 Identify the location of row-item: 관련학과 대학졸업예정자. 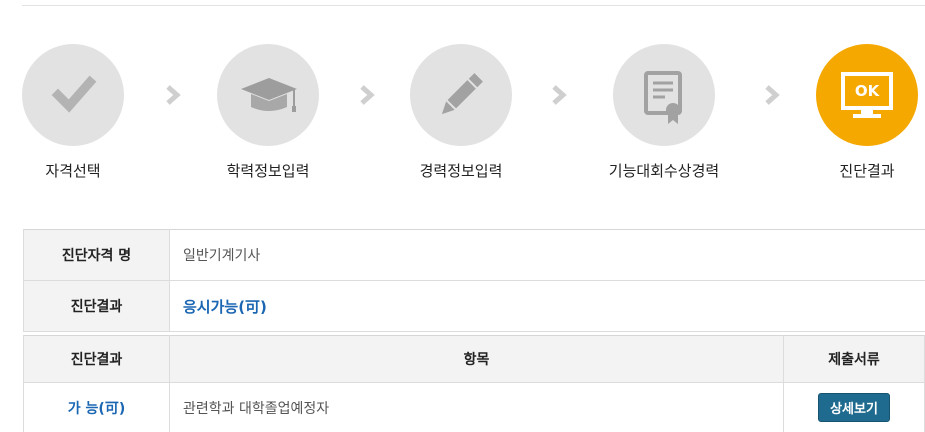
(476, 407).